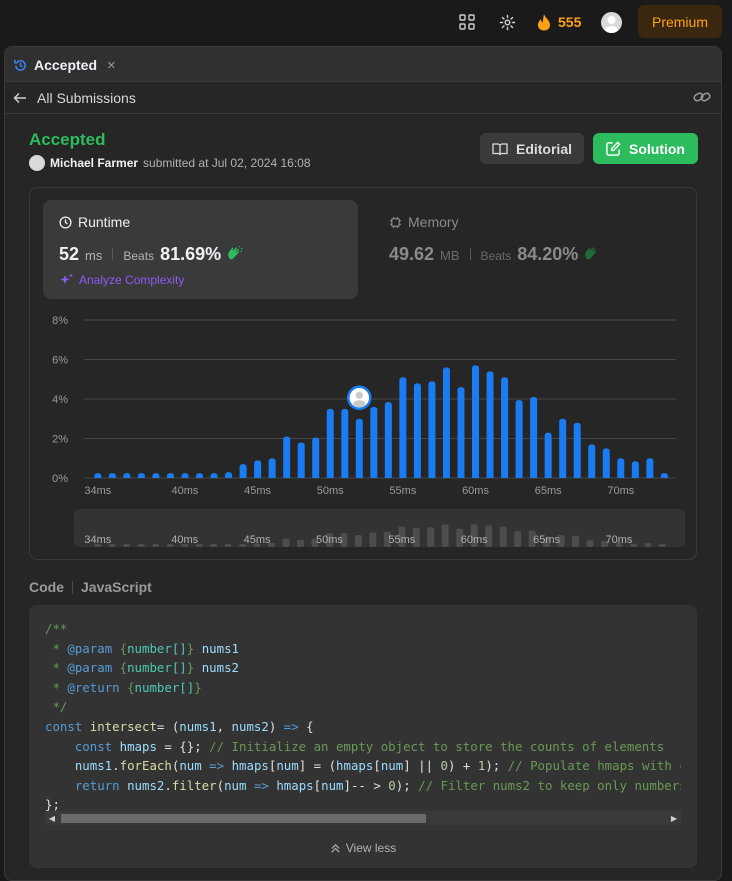 This screenshot has height=881, width=732. I want to click on memory-card: Memory 49.62 MB Beats 84.20%, so click(528, 249).